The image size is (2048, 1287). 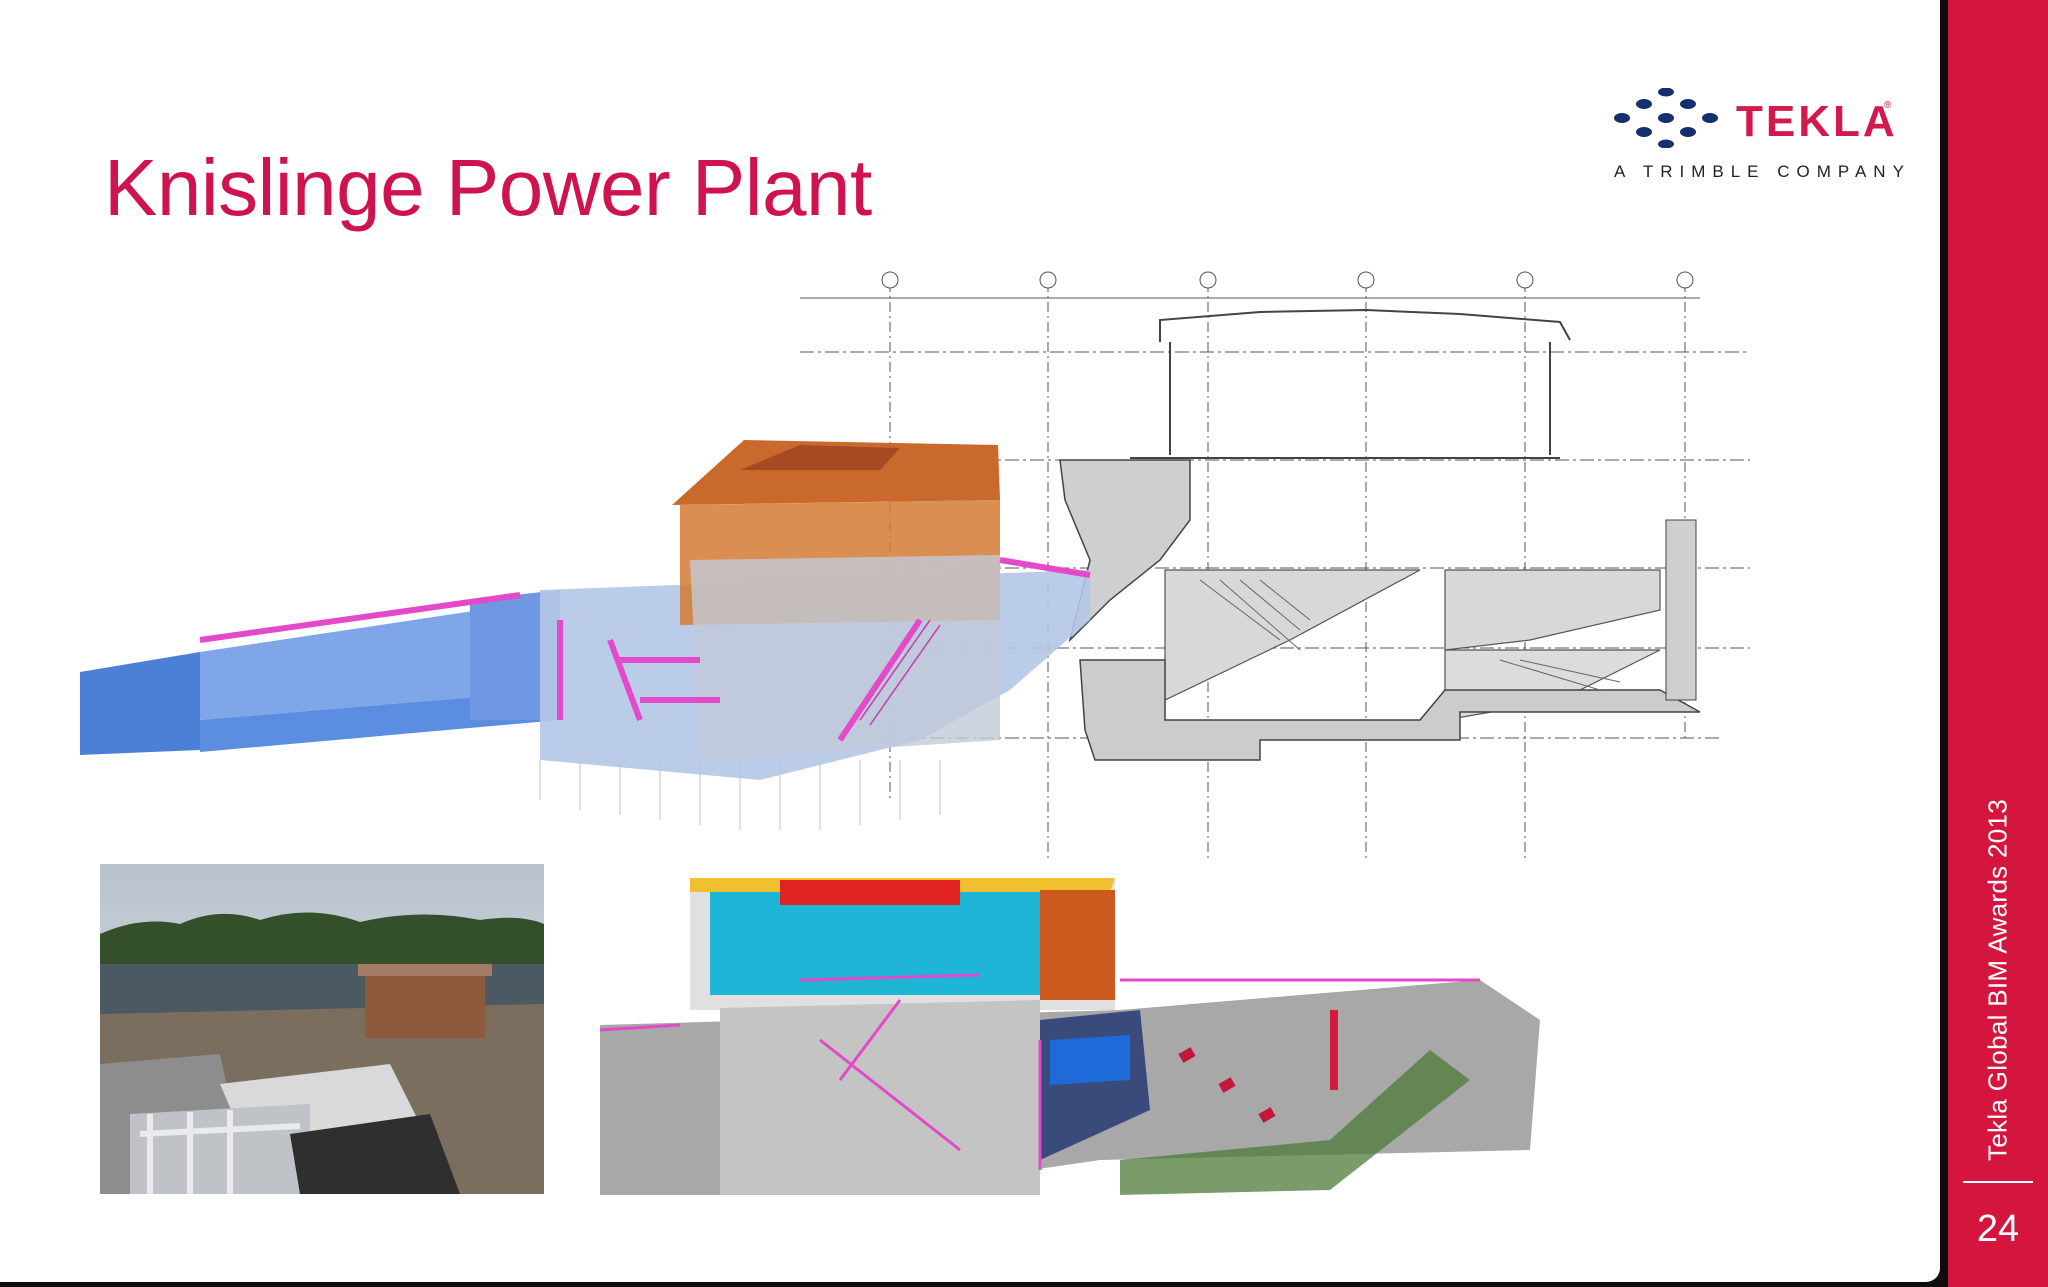 I want to click on tekla-dots-icon, so click(x=1666, y=118).